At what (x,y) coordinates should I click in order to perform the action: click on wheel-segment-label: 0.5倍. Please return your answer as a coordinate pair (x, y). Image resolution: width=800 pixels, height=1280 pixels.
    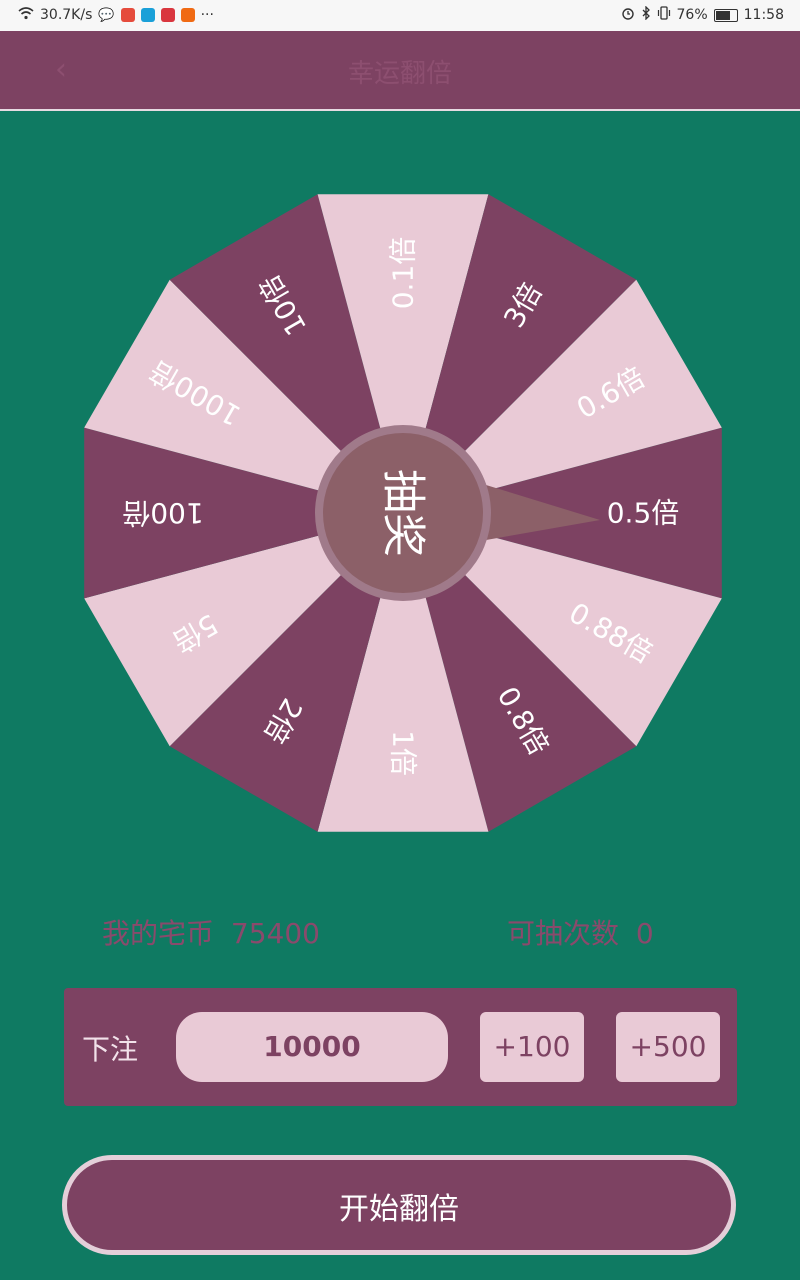
    Looking at the image, I should click on (643, 513).